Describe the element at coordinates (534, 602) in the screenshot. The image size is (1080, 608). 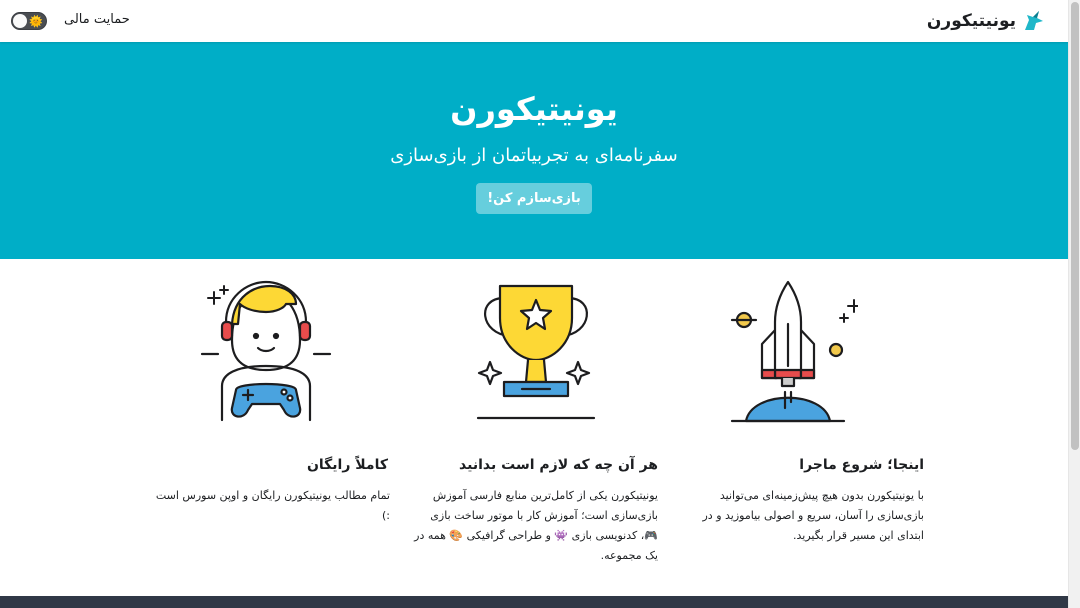
I see `footer` at that location.